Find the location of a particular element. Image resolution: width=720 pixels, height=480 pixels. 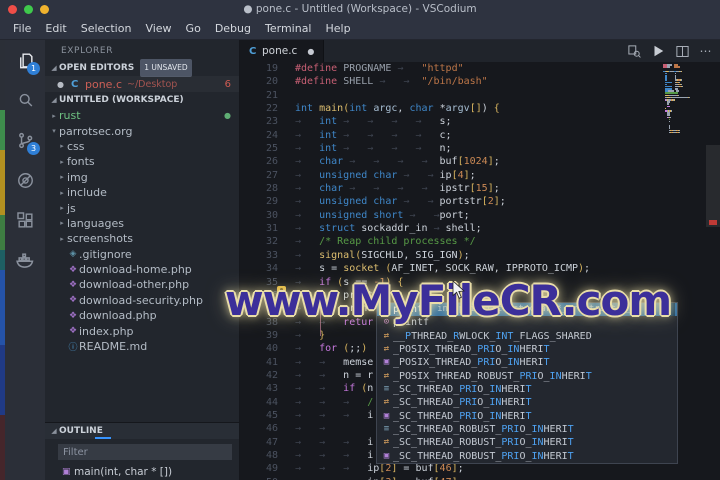

code-line-25: 25 → int → → → → n; is located at coordinates (480, 148).